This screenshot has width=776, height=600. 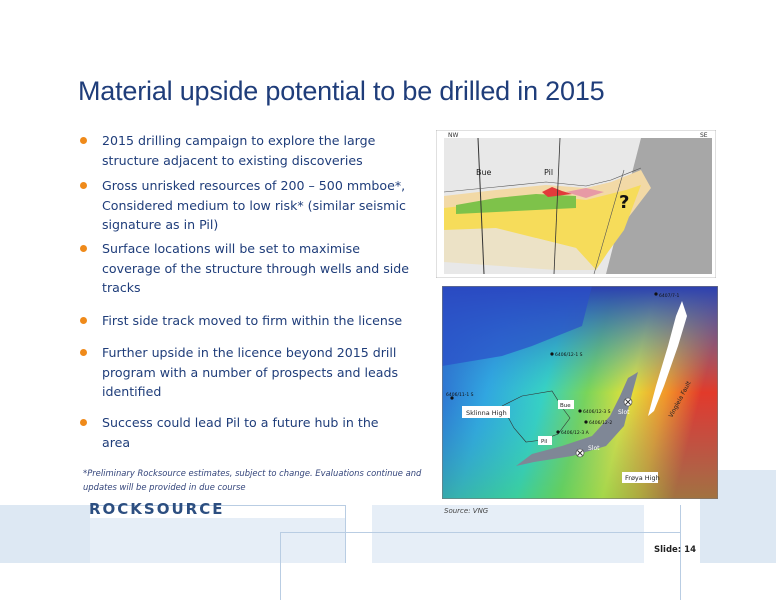 I want to click on well-label-d: 6406/11-1 S, so click(x=460, y=395).